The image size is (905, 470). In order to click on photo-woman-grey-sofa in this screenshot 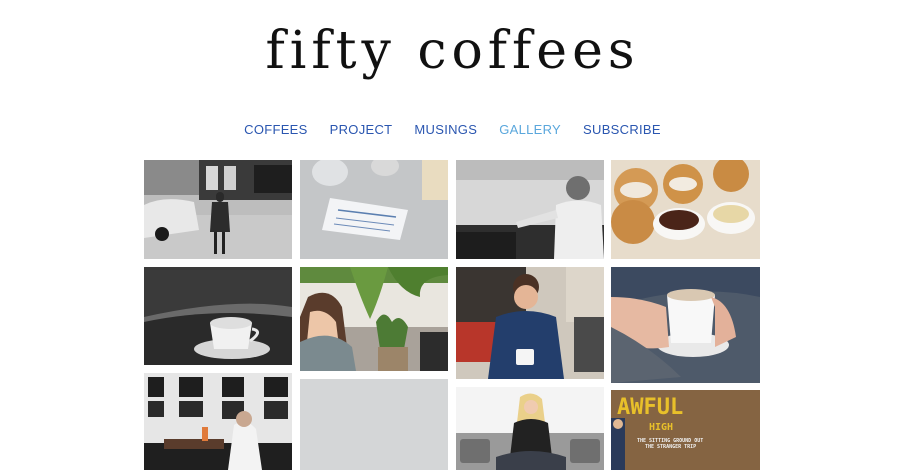, I will do `click(530, 428)`.